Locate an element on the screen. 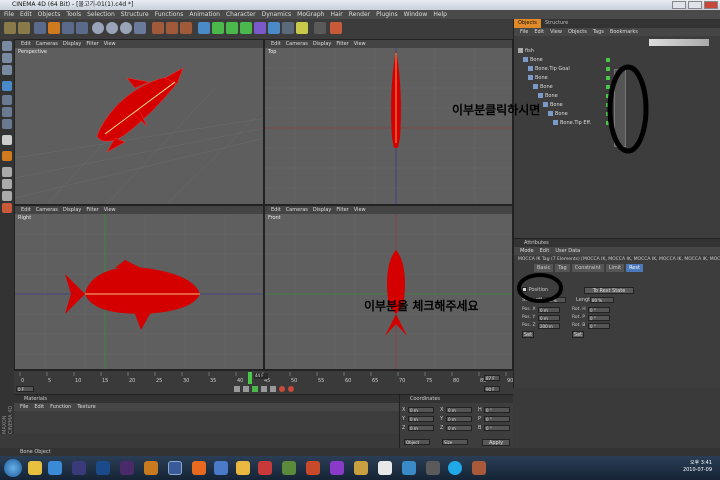  coord-value-field: 0 ° is located at coordinates (497, 419).